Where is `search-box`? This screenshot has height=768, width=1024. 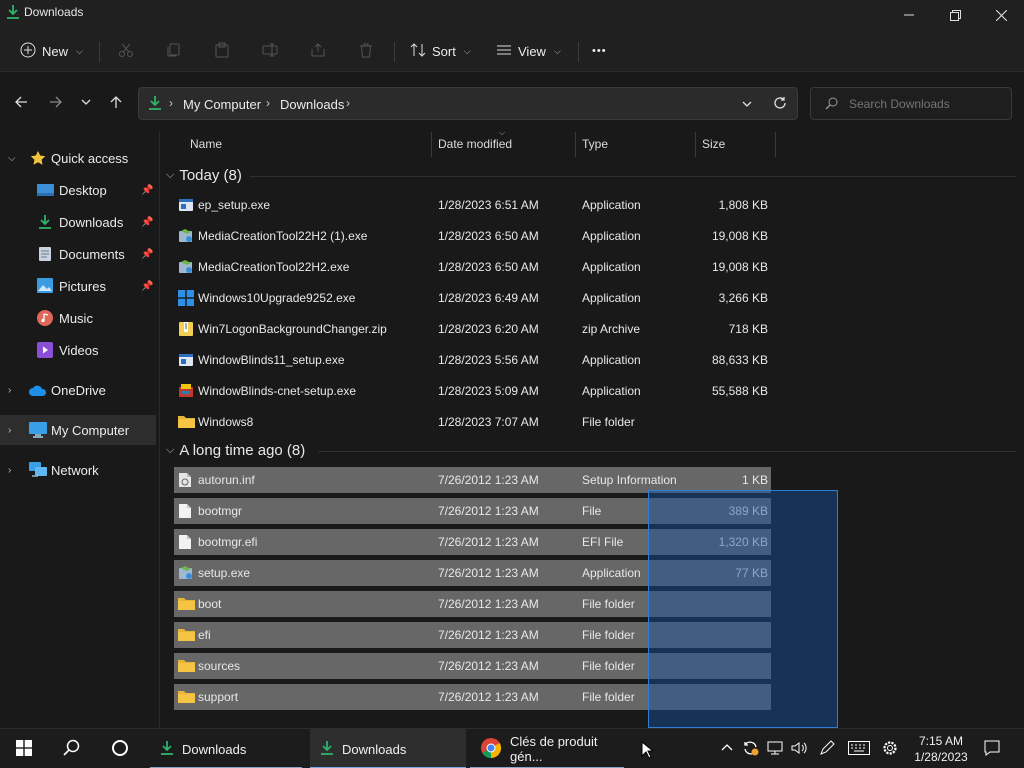 search-box is located at coordinates (911, 103).